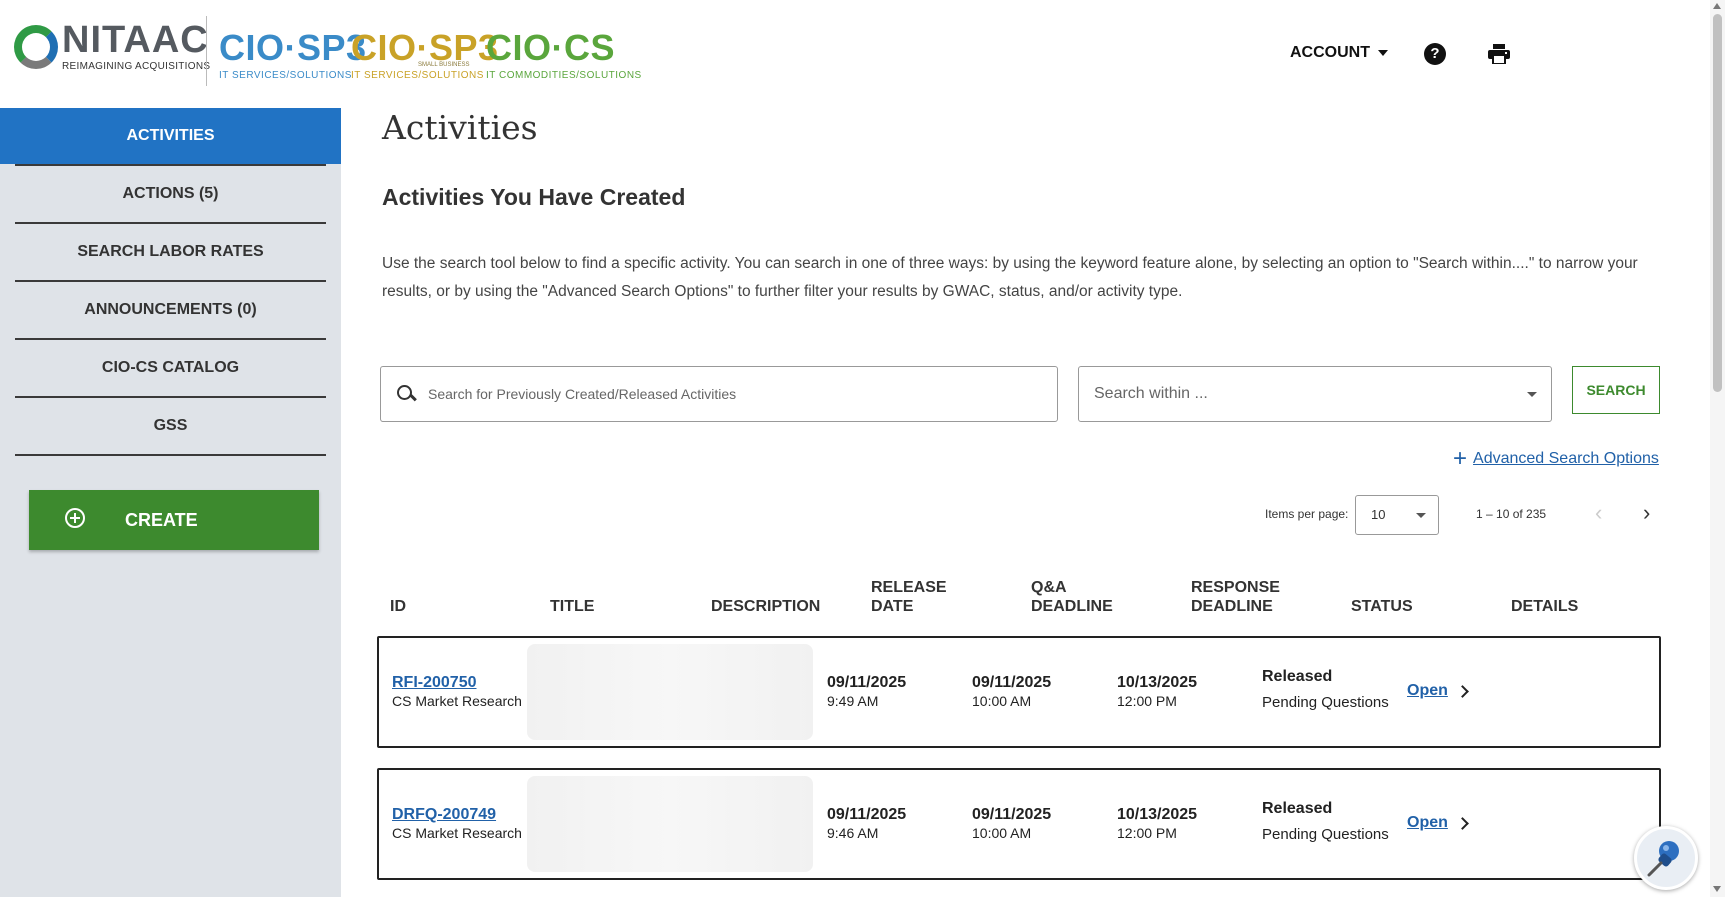  I want to click on search-field, so click(719, 394).